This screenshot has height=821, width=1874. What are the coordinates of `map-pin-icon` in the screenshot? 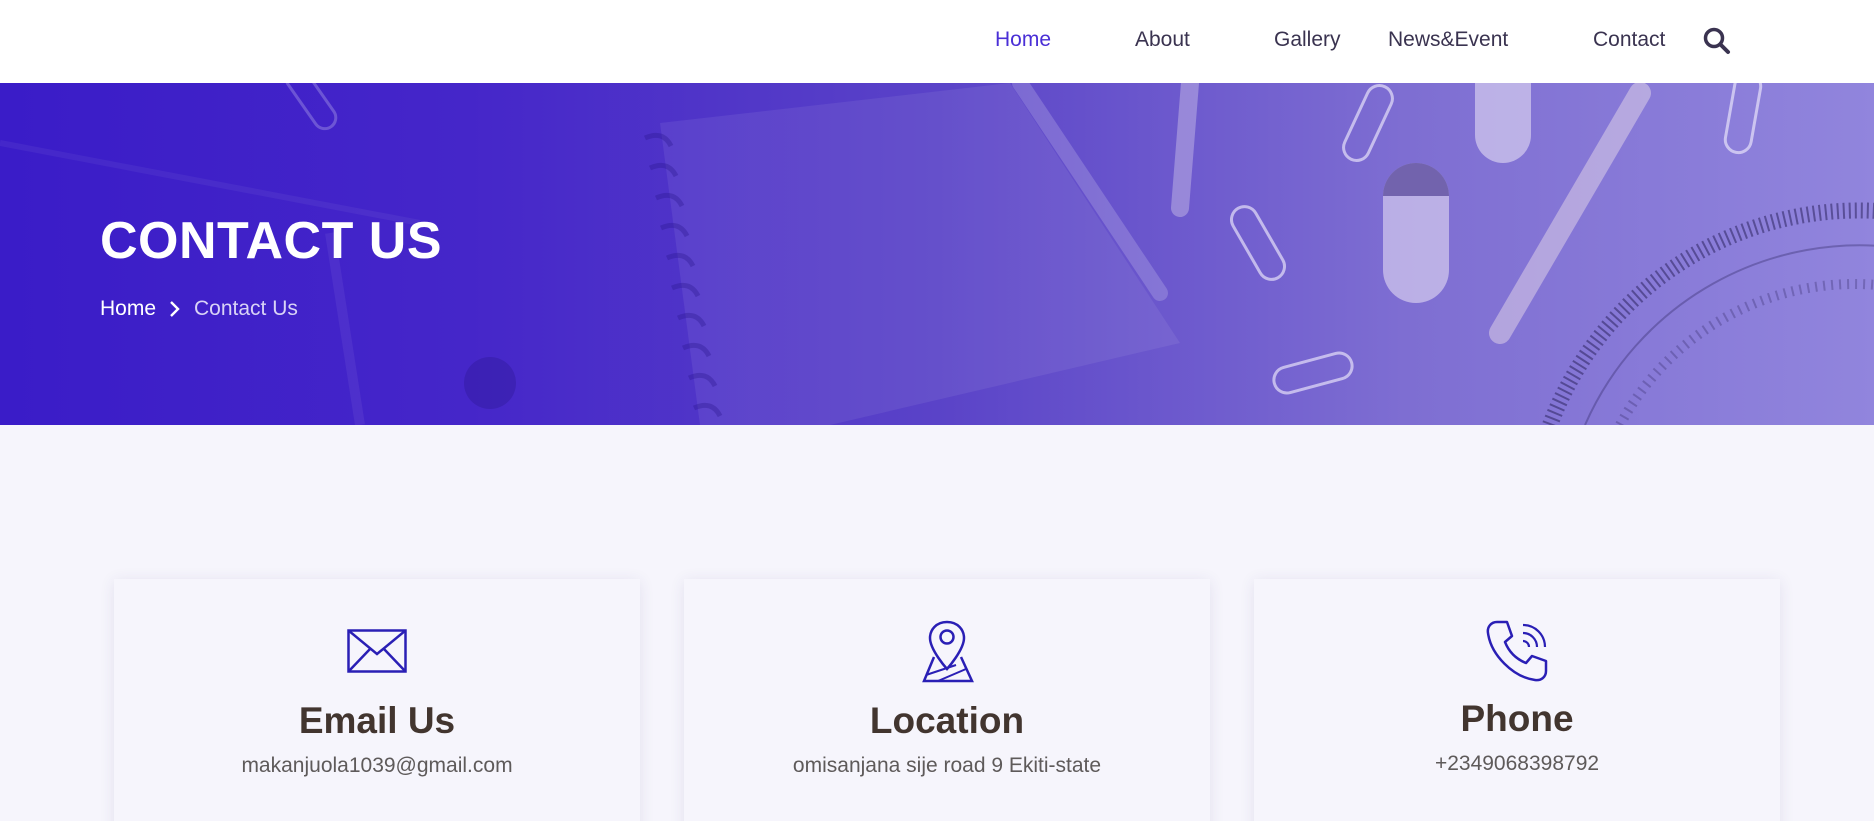 It's located at (948, 651).